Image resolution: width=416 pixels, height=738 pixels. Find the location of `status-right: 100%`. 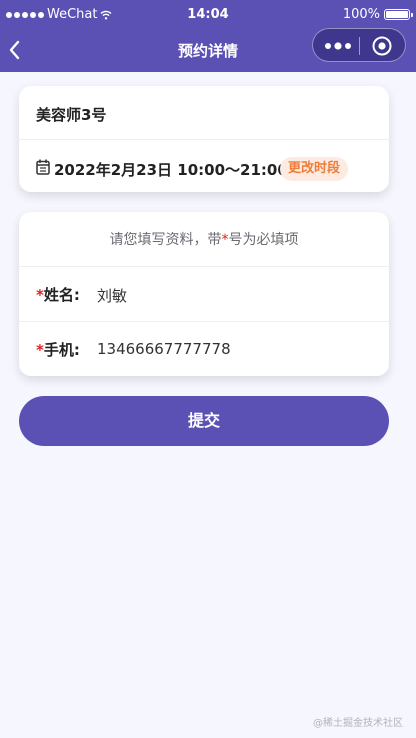

status-right: 100% is located at coordinates (377, 14).